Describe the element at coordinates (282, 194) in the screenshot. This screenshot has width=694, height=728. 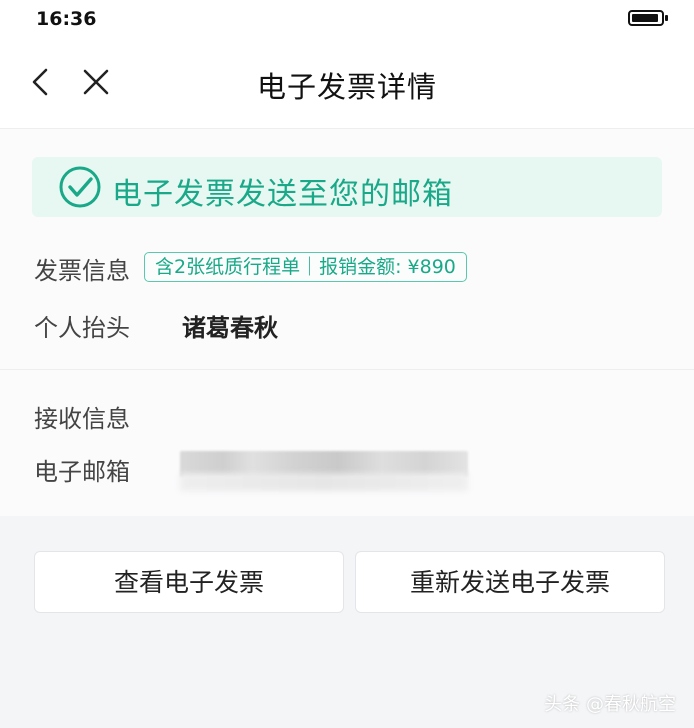
I see `banner-text: 电子发票发送至您的邮箱` at that location.